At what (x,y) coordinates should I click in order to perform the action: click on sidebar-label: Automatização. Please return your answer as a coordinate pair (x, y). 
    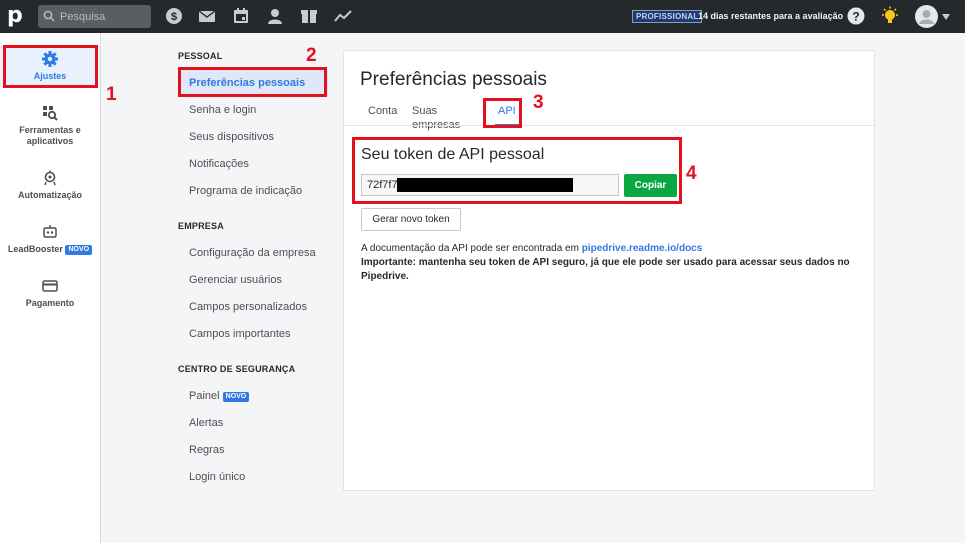
    Looking at the image, I should click on (49, 195).